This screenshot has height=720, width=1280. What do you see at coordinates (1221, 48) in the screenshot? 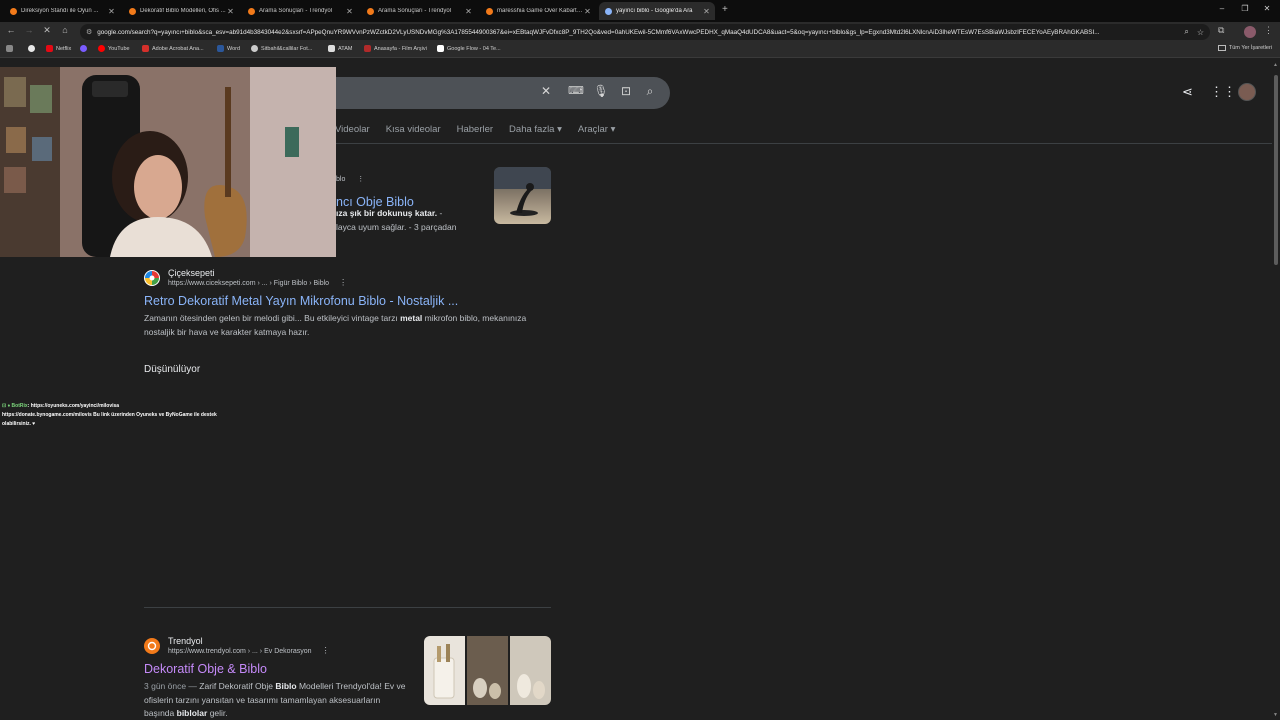
I see `folder-icon` at bounding box center [1221, 48].